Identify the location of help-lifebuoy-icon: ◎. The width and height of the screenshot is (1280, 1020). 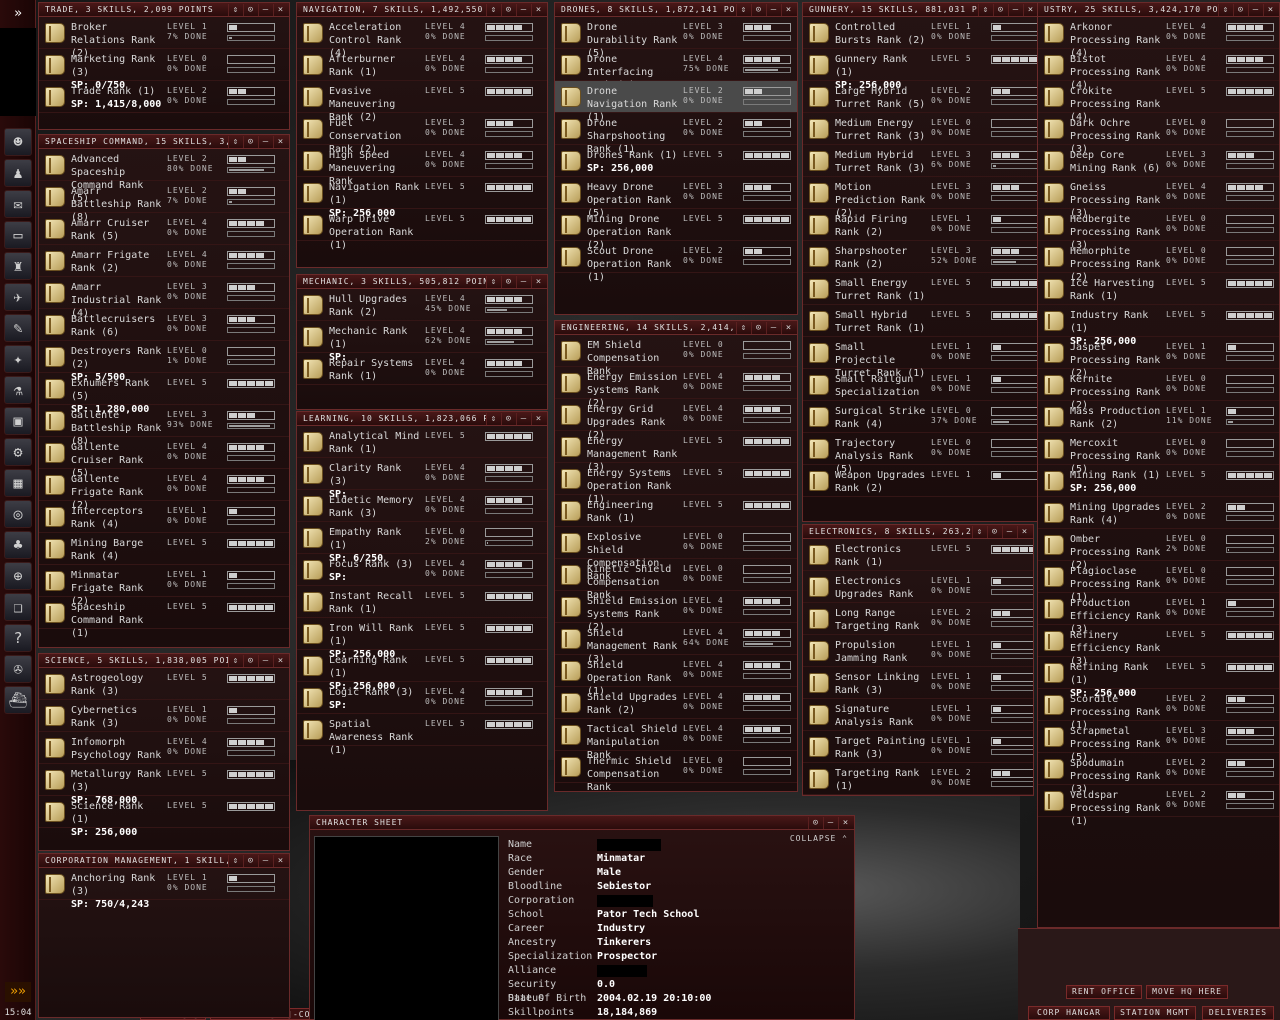
(18, 514).